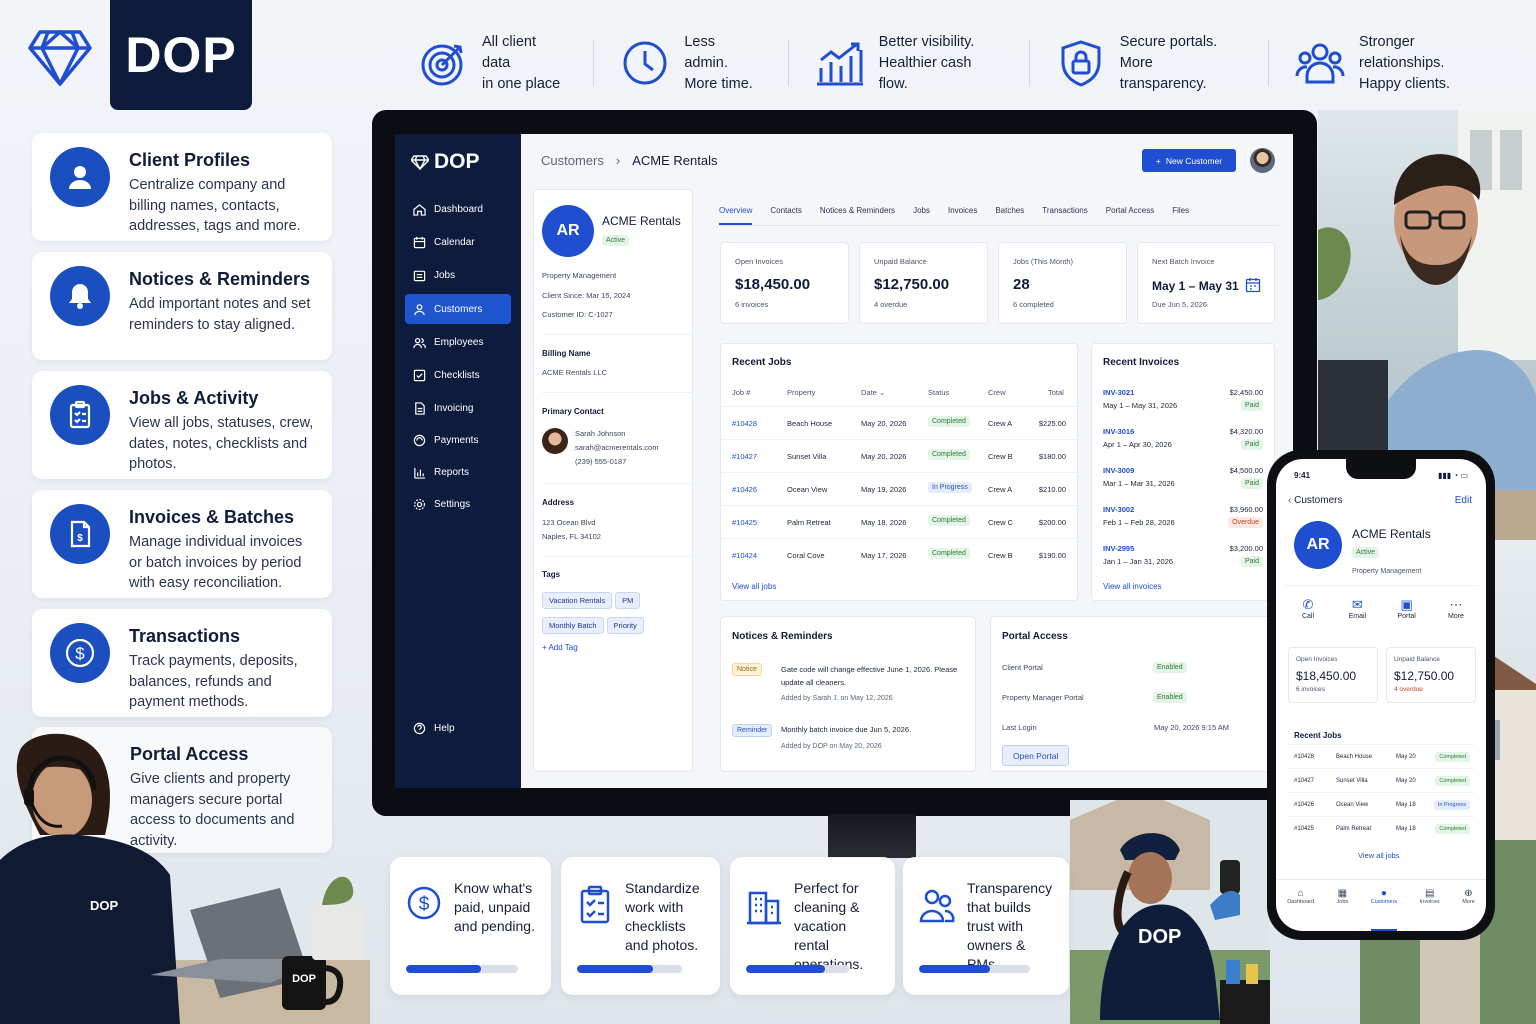 This screenshot has width=1536, height=1024. I want to click on support-agent-illustration: DOP DOP, so click(185, 877).